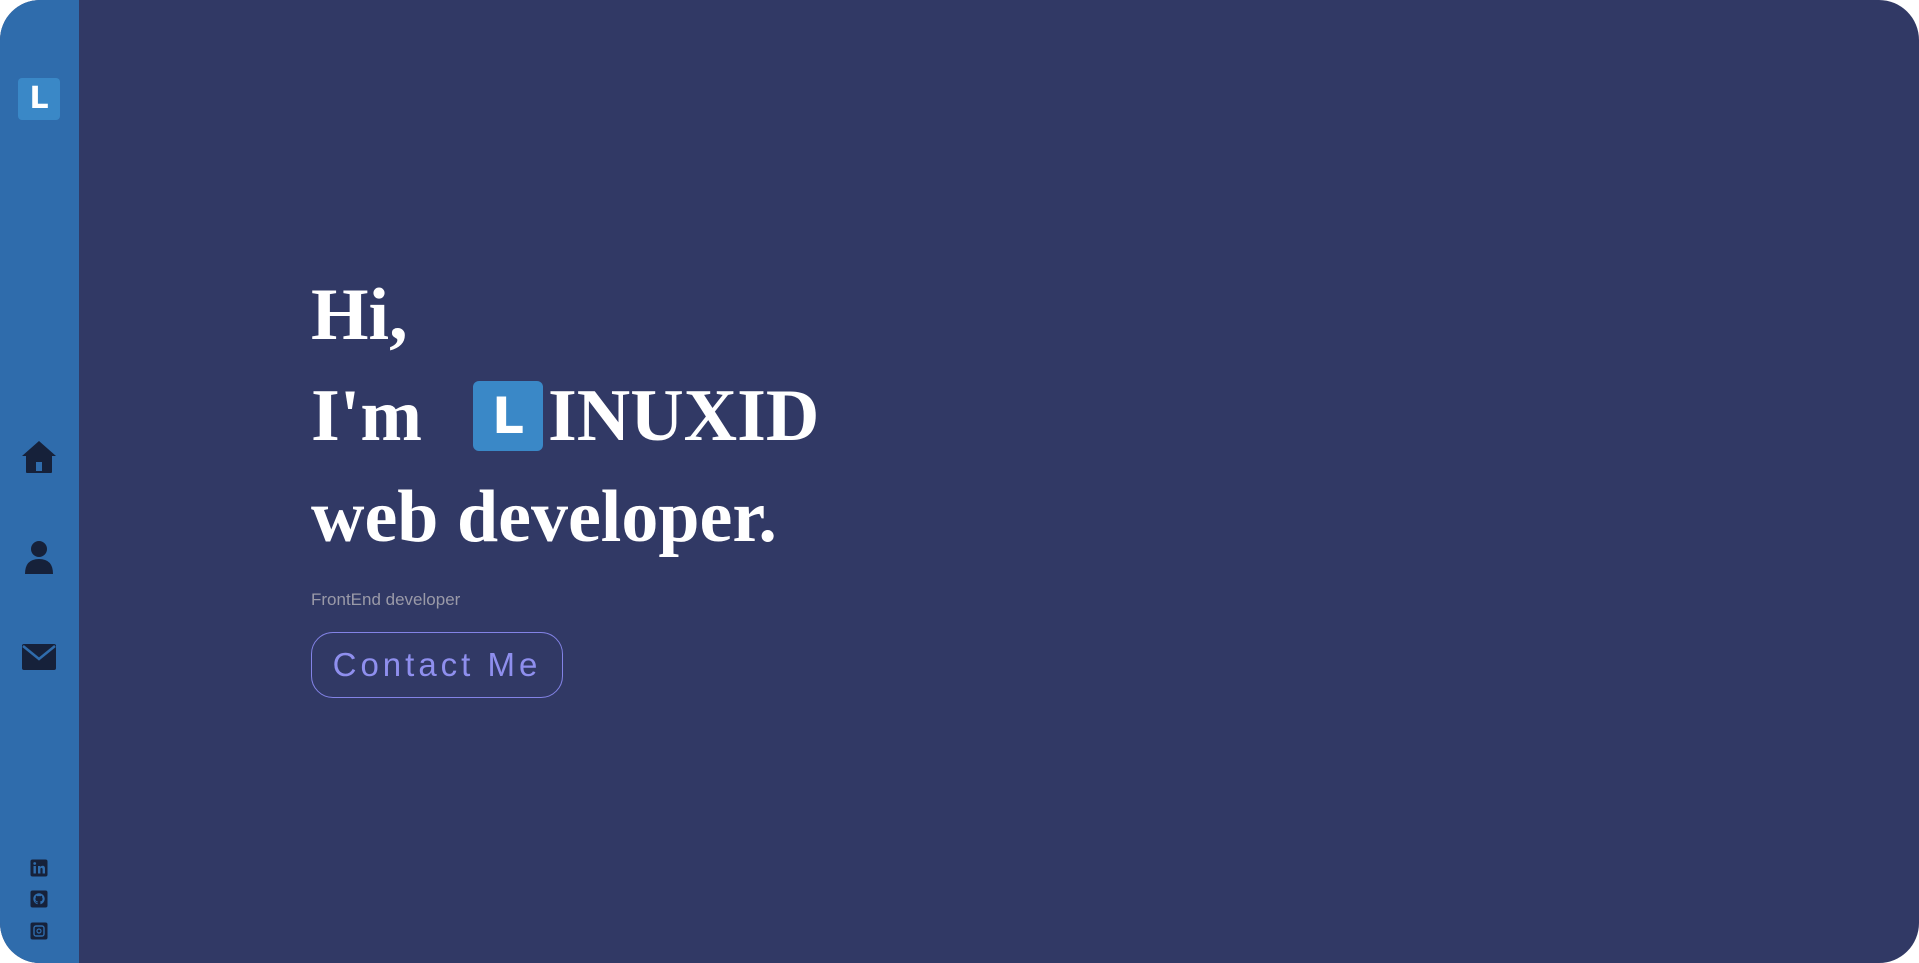  What do you see at coordinates (684, 416) in the screenshot?
I see `name-text: INUXID` at bounding box center [684, 416].